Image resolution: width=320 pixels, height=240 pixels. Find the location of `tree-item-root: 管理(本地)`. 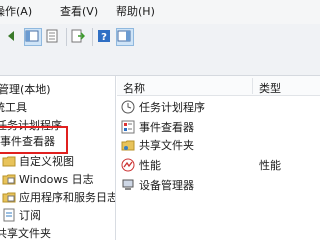

tree-item-root: 管理(本地) is located at coordinates (25, 89).